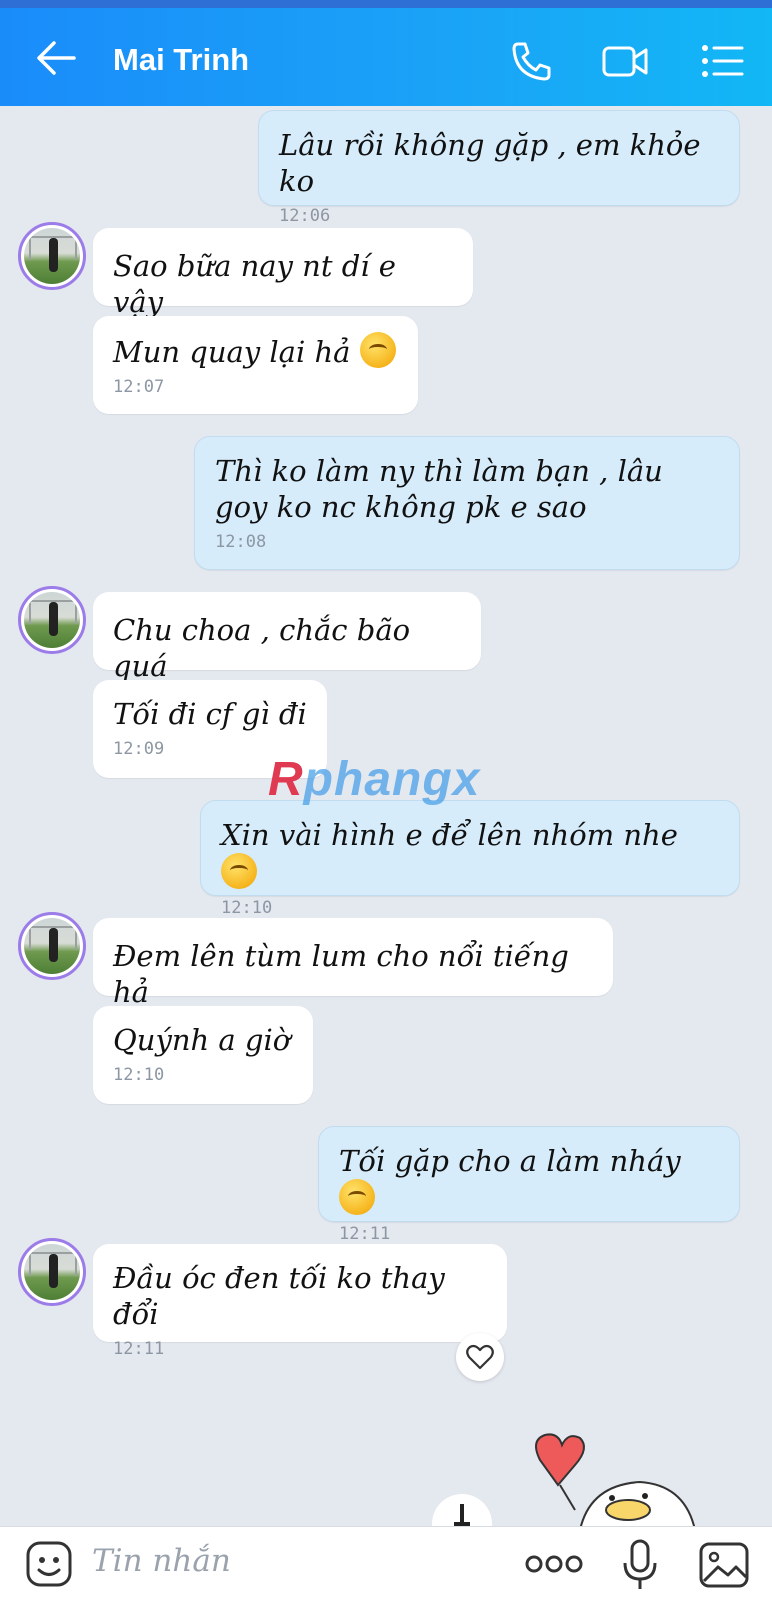 The image size is (772, 1600). I want to click on microphone-icon, so click(640, 1565).